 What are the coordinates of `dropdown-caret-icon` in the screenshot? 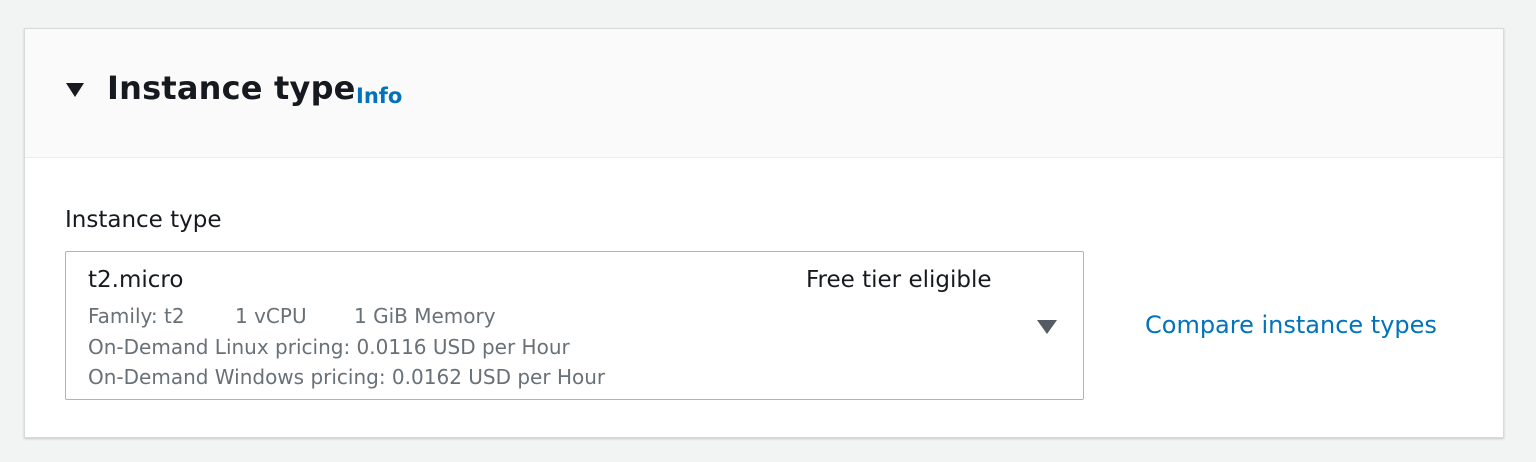 It's located at (1047, 327).